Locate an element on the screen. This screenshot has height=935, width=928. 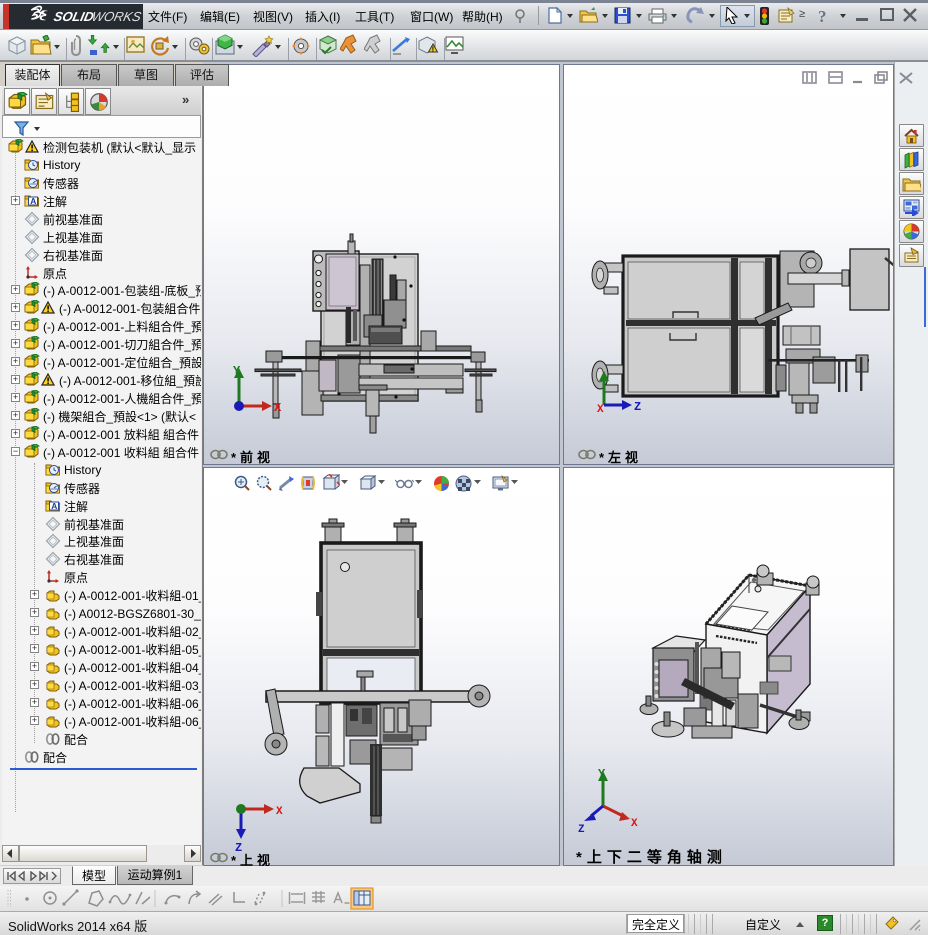
svg-text: WORKS is located at coordinates (116, 16).